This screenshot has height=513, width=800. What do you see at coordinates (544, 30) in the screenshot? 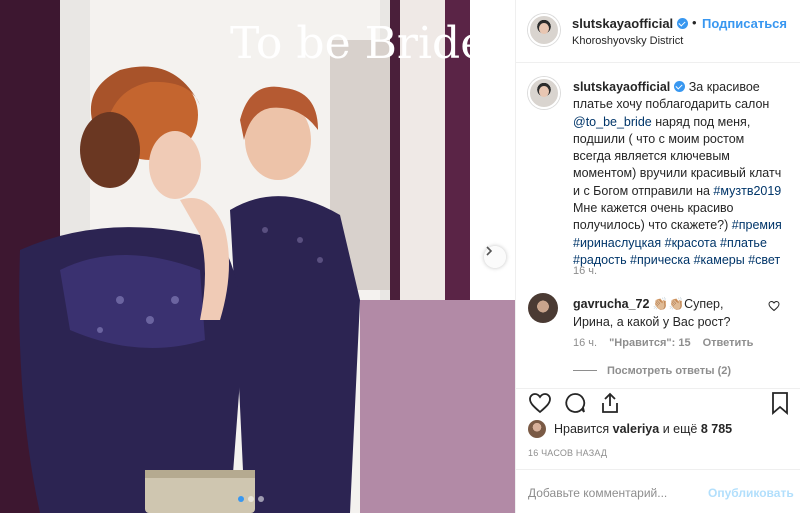
I see `author-avatar` at bounding box center [544, 30].